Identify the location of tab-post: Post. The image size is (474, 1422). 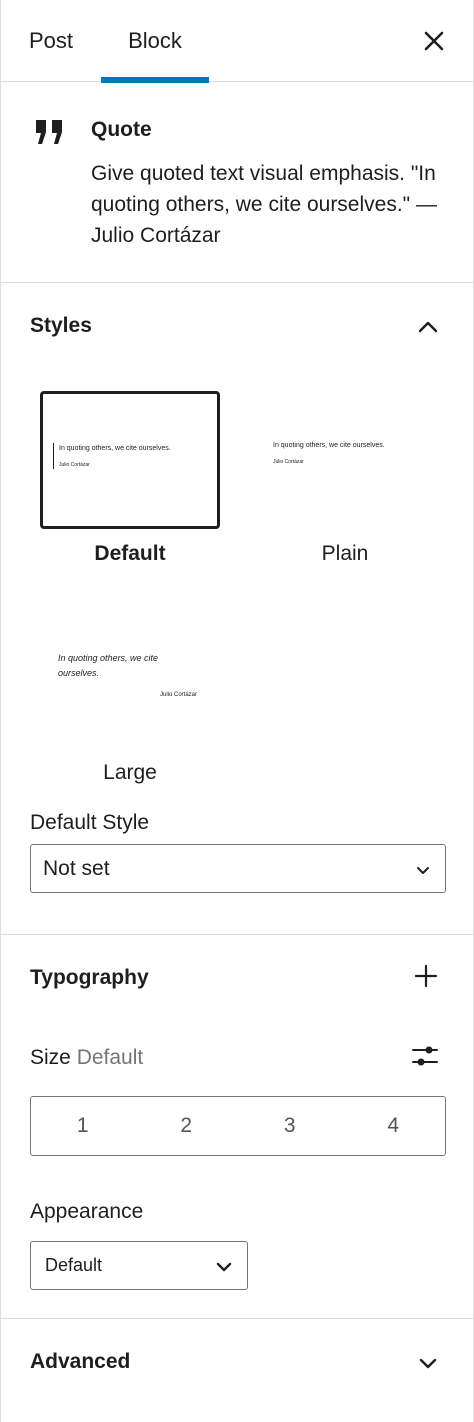
(51, 41).